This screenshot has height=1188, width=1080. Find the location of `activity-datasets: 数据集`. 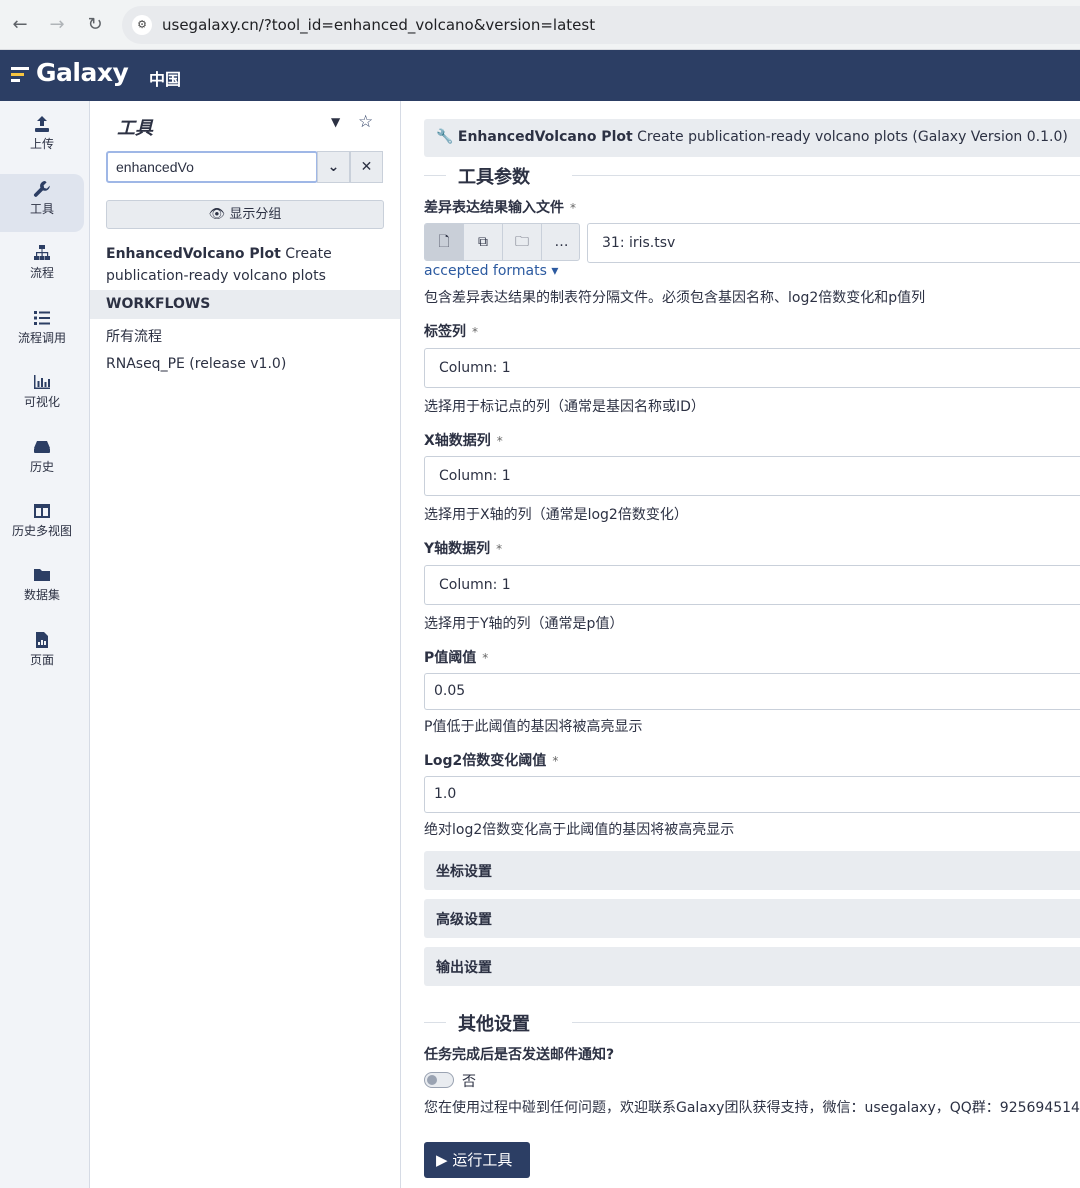

activity-datasets: 数据集 is located at coordinates (42, 589).